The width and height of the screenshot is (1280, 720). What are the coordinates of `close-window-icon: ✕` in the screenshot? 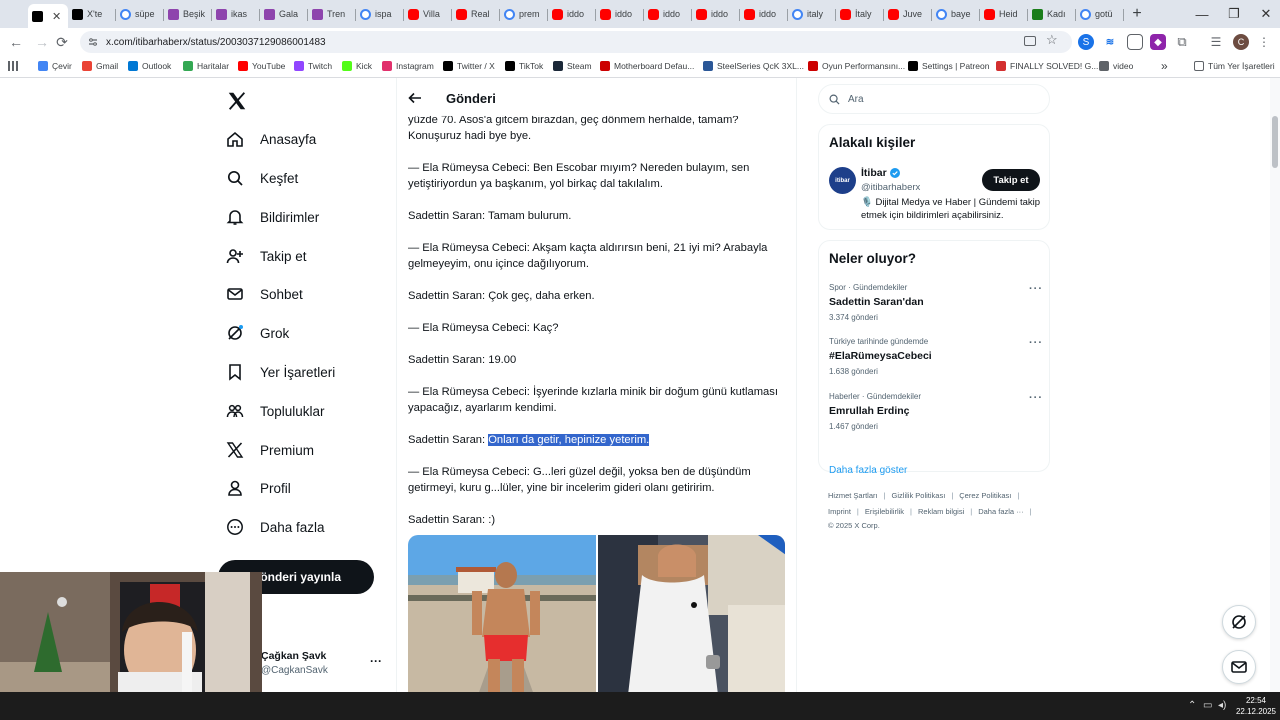 It's located at (1265, 14).